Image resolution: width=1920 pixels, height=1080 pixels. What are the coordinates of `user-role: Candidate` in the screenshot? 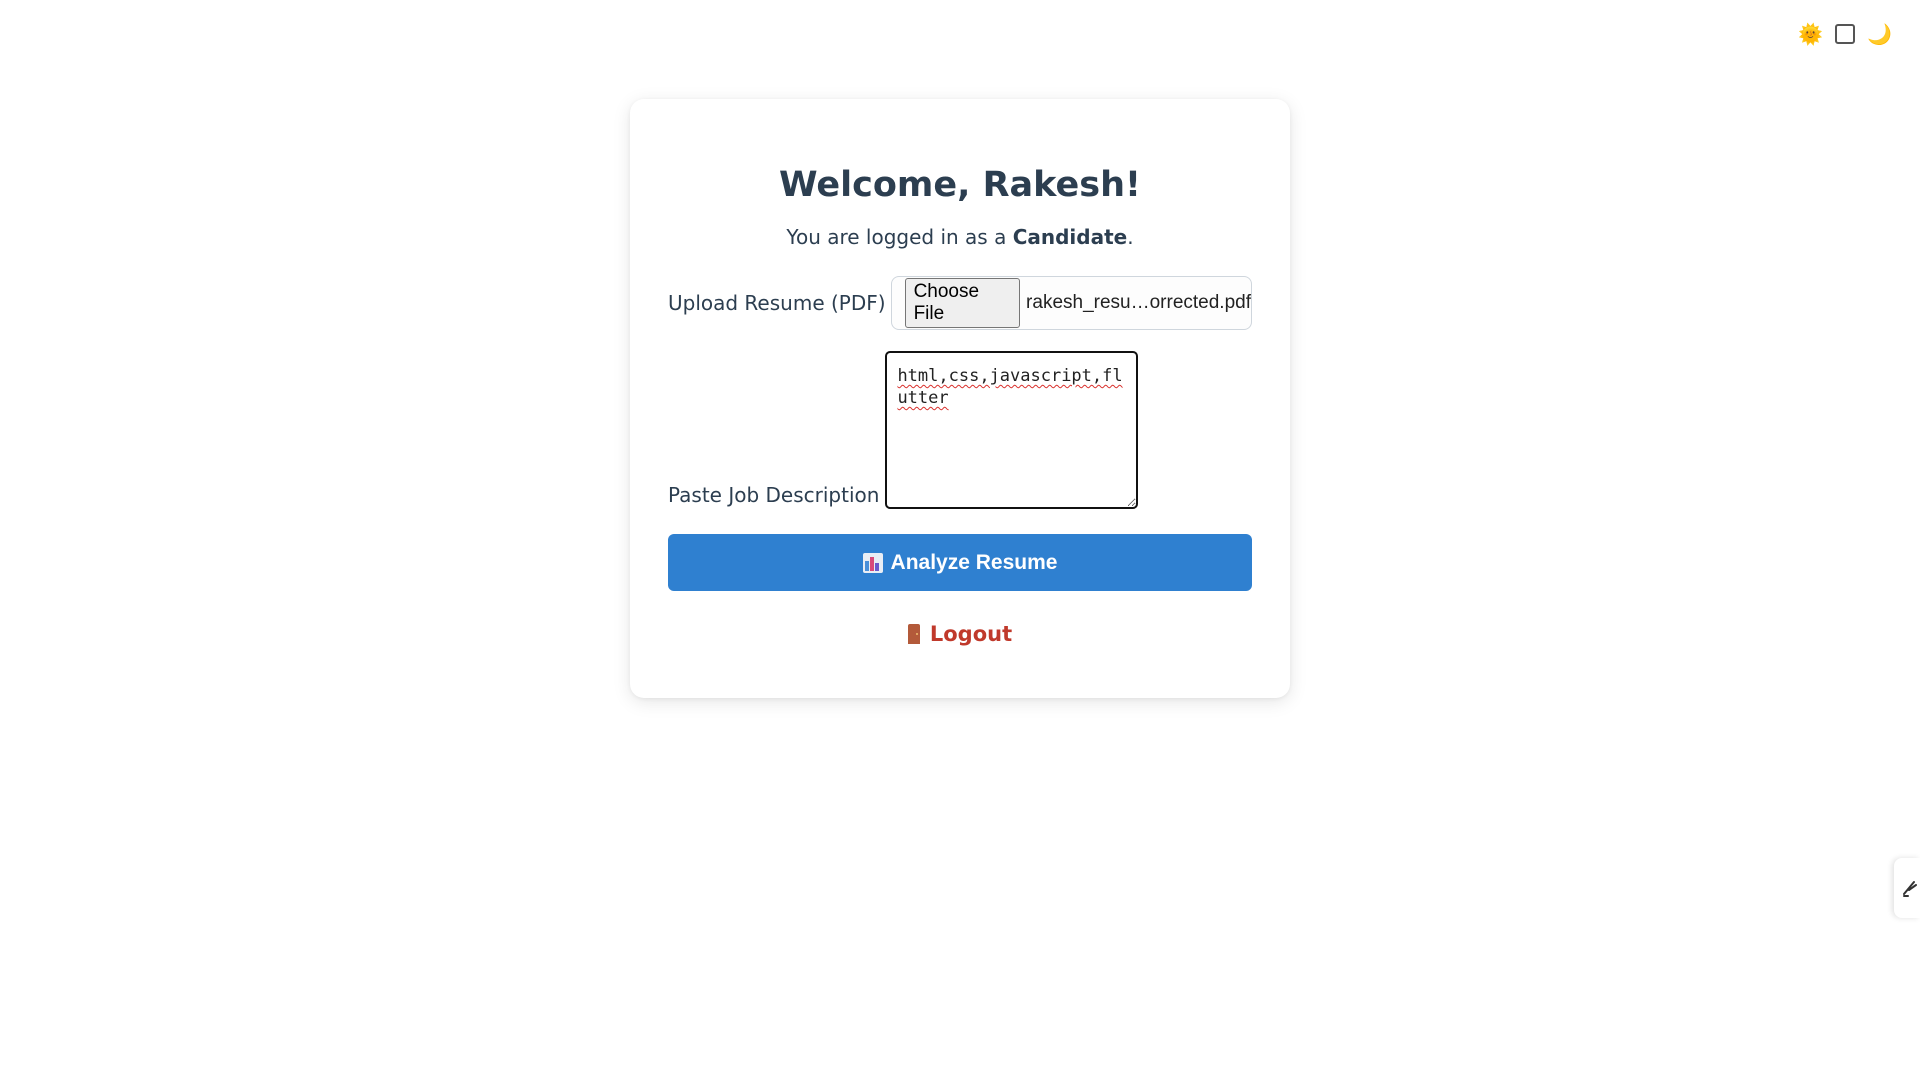 It's located at (1070, 237).